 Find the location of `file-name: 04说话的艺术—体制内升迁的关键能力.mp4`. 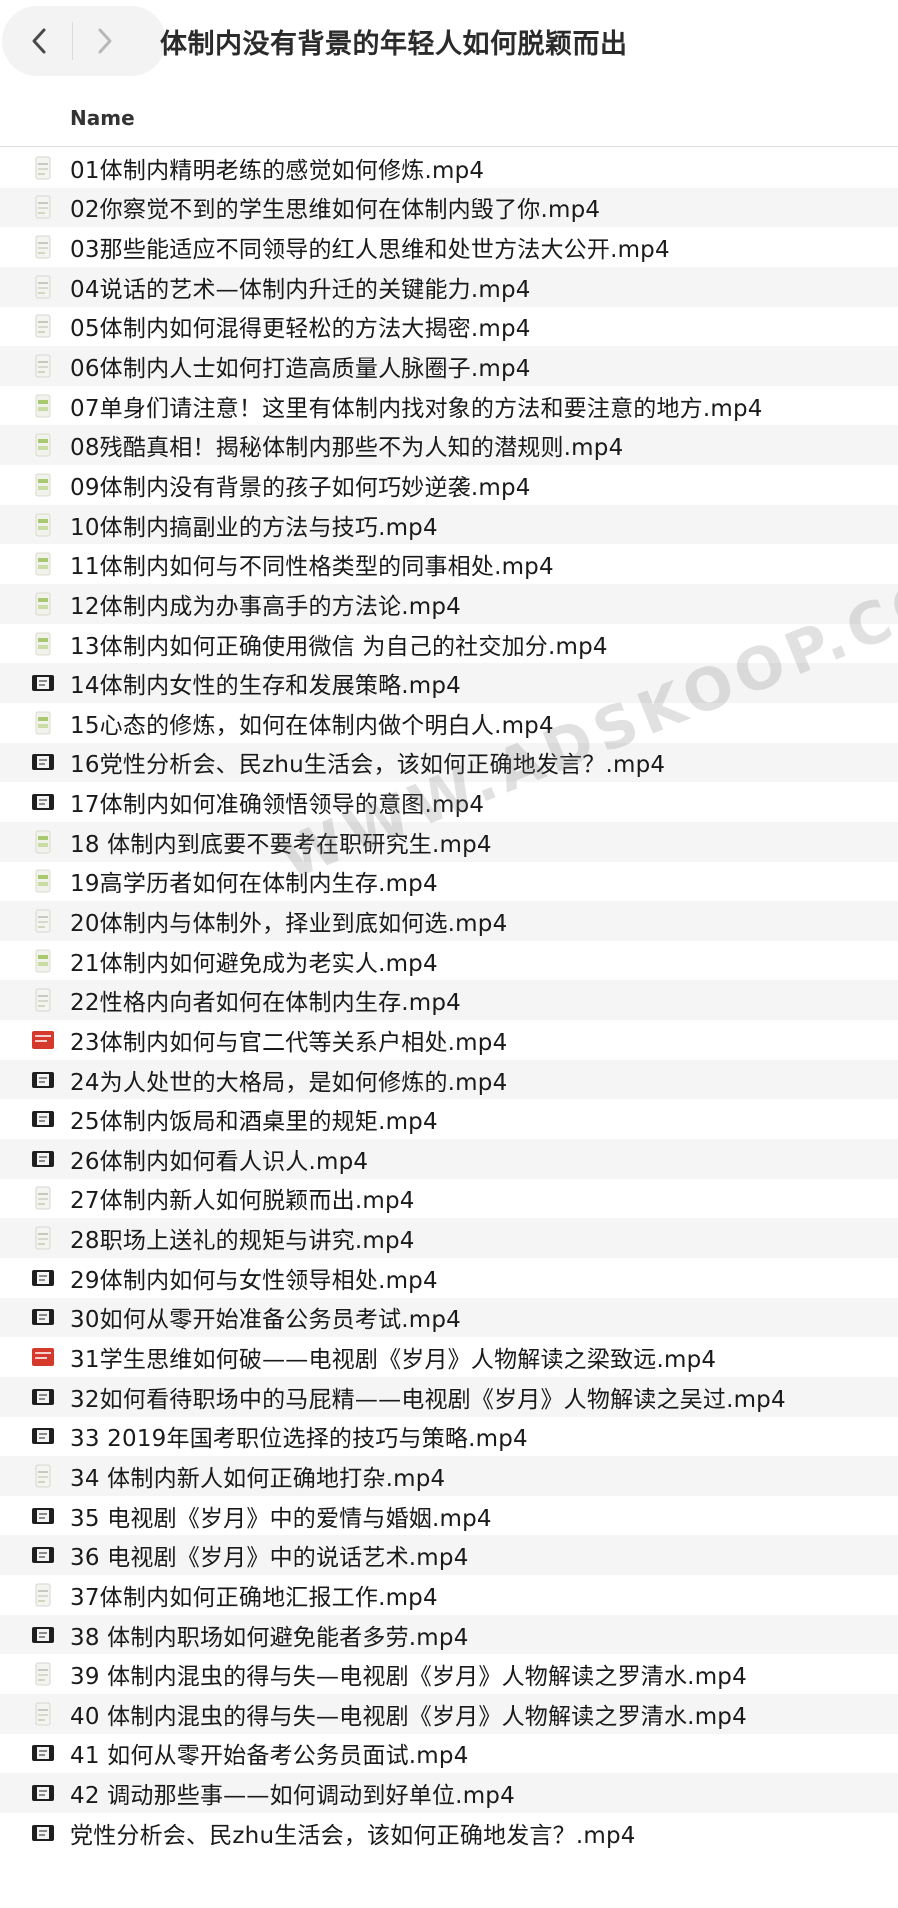

file-name: 04说话的艺术—体制内升迁的关键能力.mp4 is located at coordinates (300, 289).